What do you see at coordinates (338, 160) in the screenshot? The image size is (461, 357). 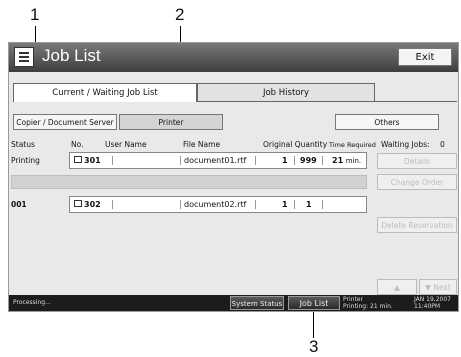 I see `time-required-number: 21` at bounding box center [338, 160].